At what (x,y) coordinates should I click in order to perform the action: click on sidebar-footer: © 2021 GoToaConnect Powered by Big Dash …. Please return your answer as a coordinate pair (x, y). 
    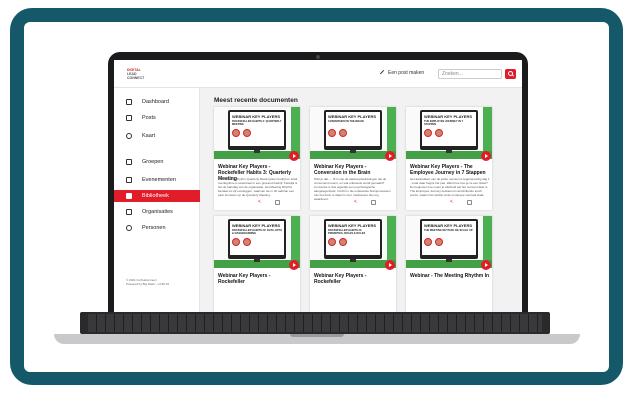
    Looking at the image, I should click on (147, 282).